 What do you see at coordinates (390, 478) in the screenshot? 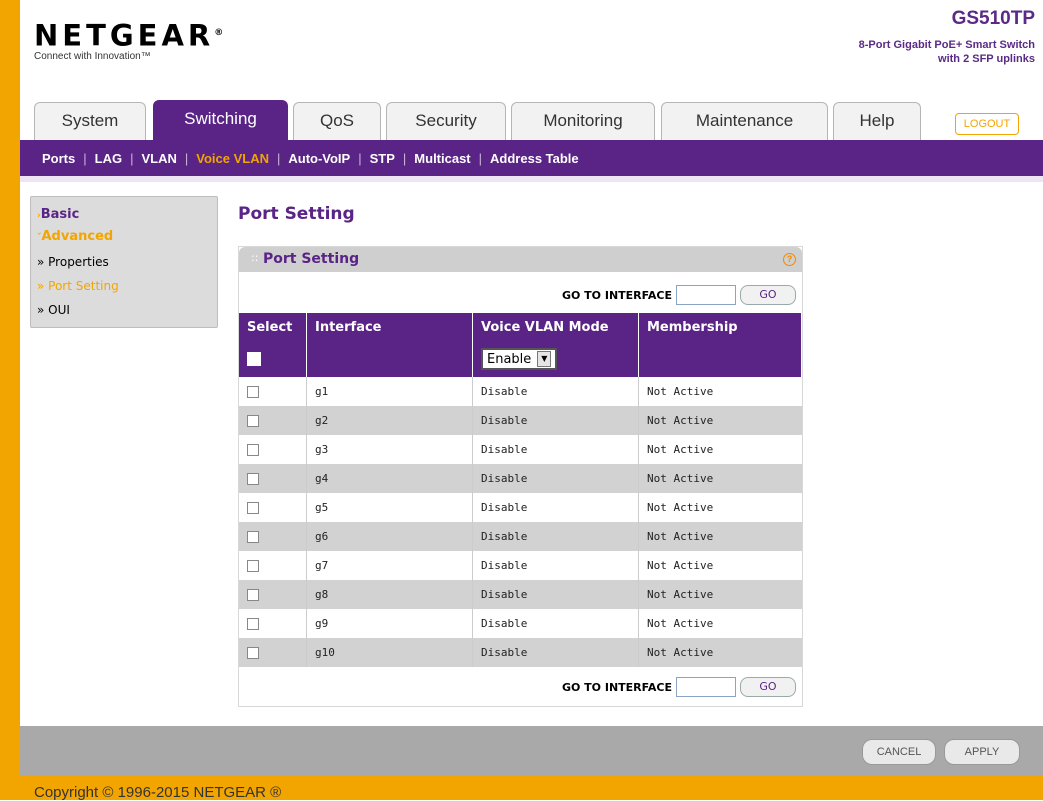
I see `interface-cell: g4` at bounding box center [390, 478].